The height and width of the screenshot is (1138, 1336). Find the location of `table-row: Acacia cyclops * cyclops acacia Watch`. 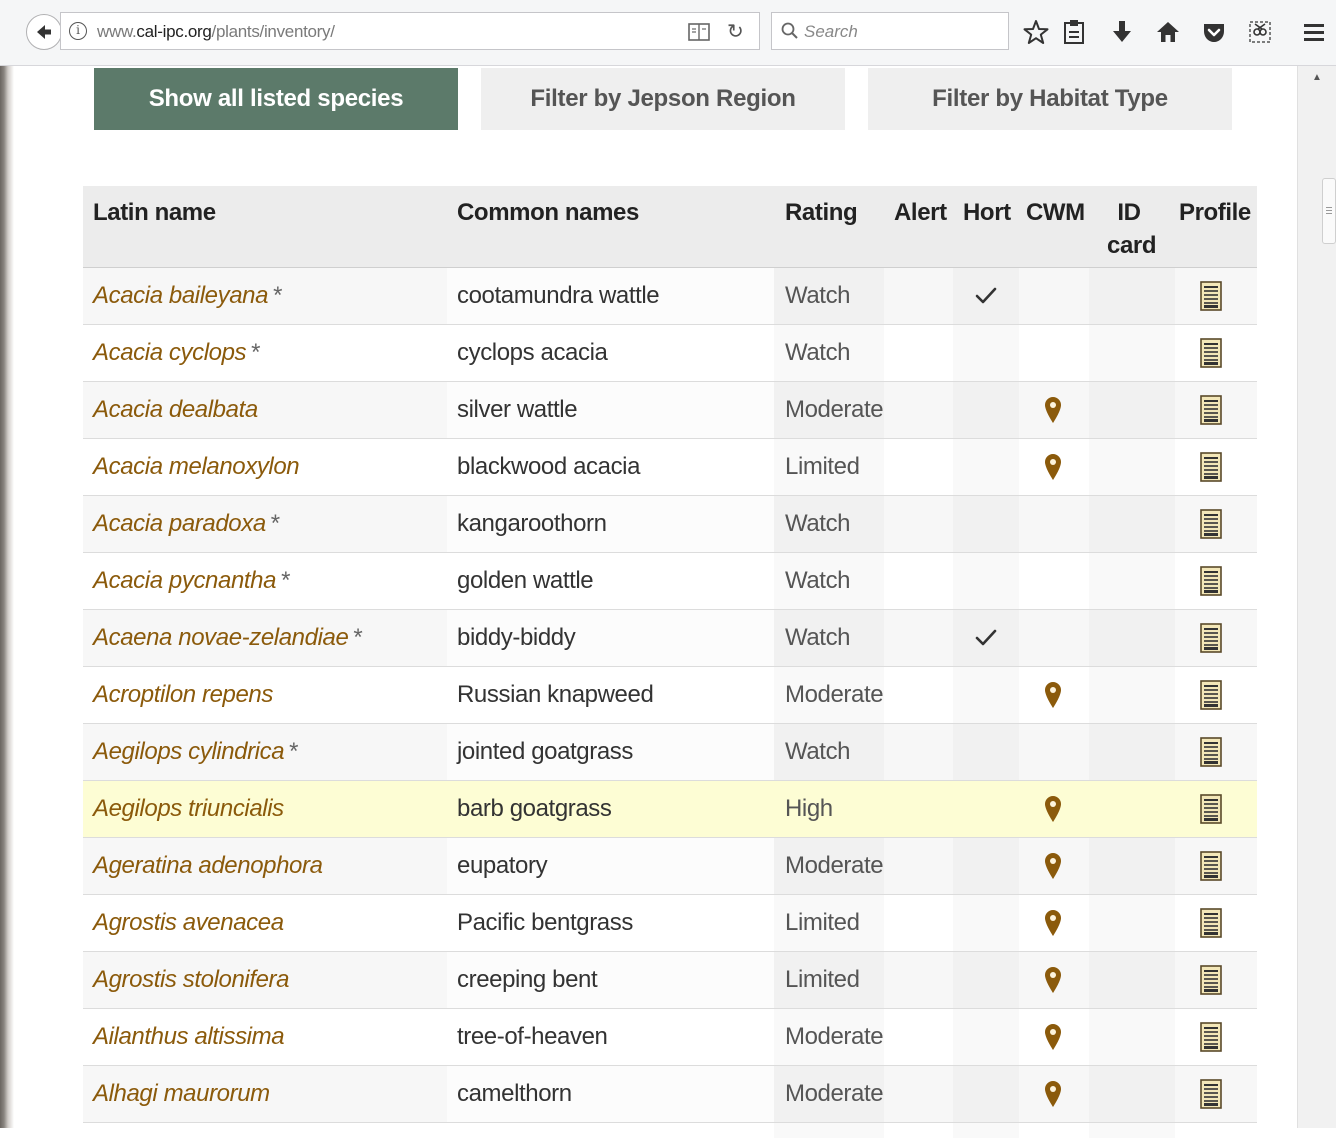

table-row: Acacia cyclops * cyclops acacia Watch is located at coordinates (670, 353).